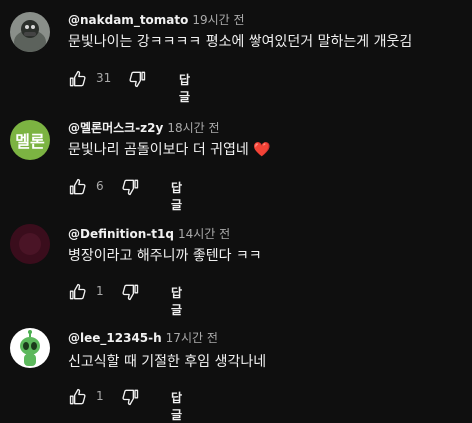 The height and width of the screenshot is (423, 472). Describe the element at coordinates (204, 234) in the screenshot. I see `comment-time: 14시간 전` at that location.